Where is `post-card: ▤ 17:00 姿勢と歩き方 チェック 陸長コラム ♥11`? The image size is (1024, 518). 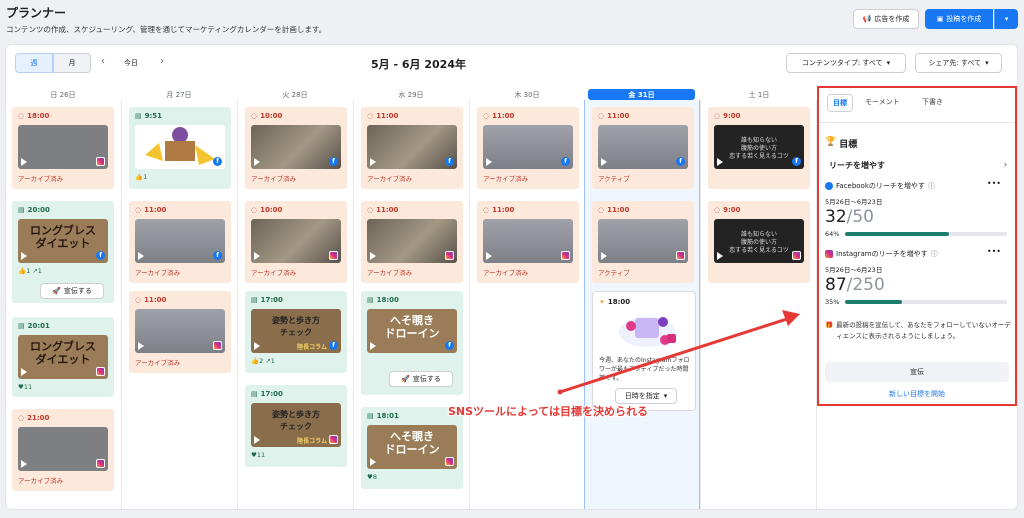
post-card: ▤ 17:00 姿勢と歩き方 チェック 陸長コラム ♥11 is located at coordinates (296, 426).